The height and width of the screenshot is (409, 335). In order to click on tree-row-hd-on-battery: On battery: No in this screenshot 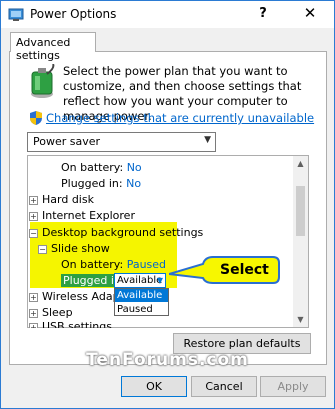, I will do `click(101, 167)`.